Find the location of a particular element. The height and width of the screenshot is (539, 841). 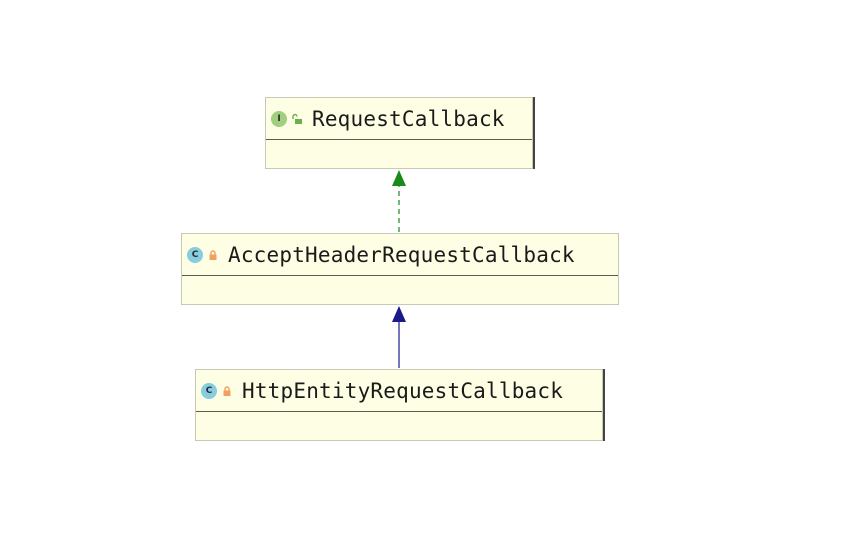

arrowhead-extends is located at coordinates (399, 314).